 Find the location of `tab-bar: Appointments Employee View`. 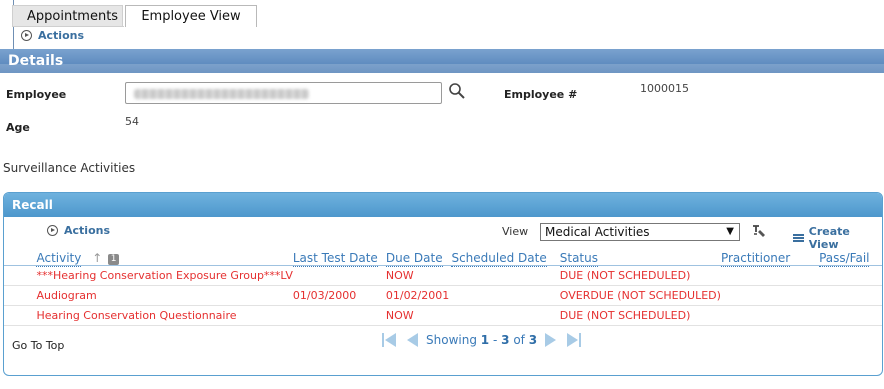

tab-bar: Appointments Employee View is located at coordinates (134, 16).